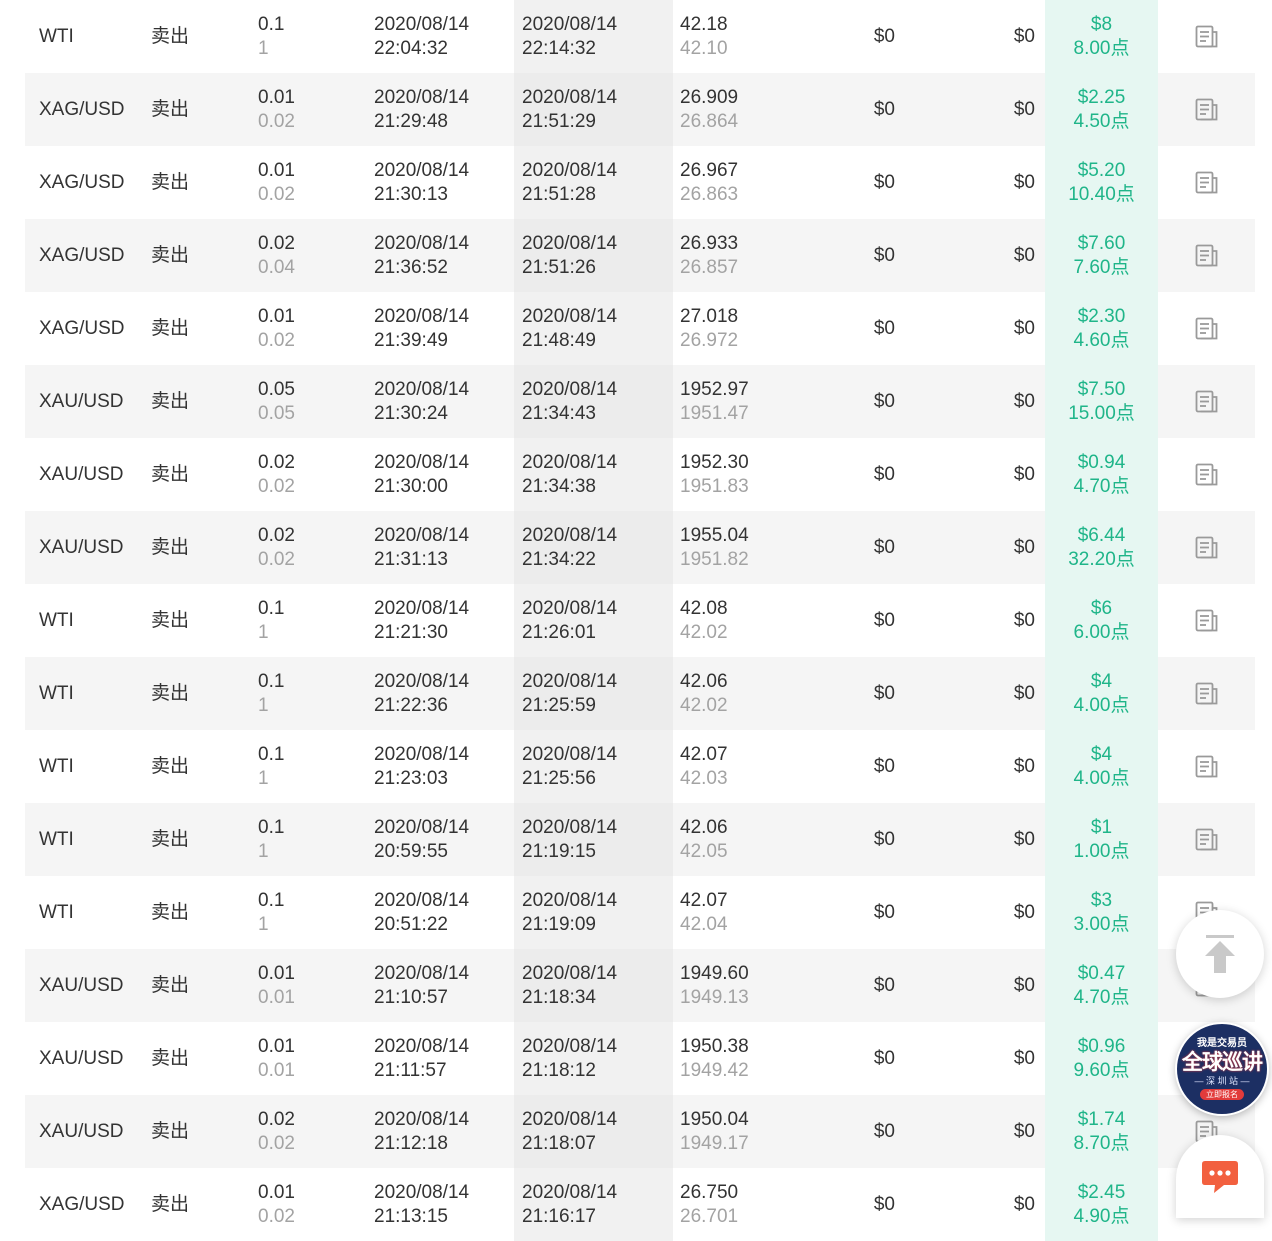  What do you see at coordinates (704, 681) in the screenshot?
I see `open-price: 42.06` at bounding box center [704, 681].